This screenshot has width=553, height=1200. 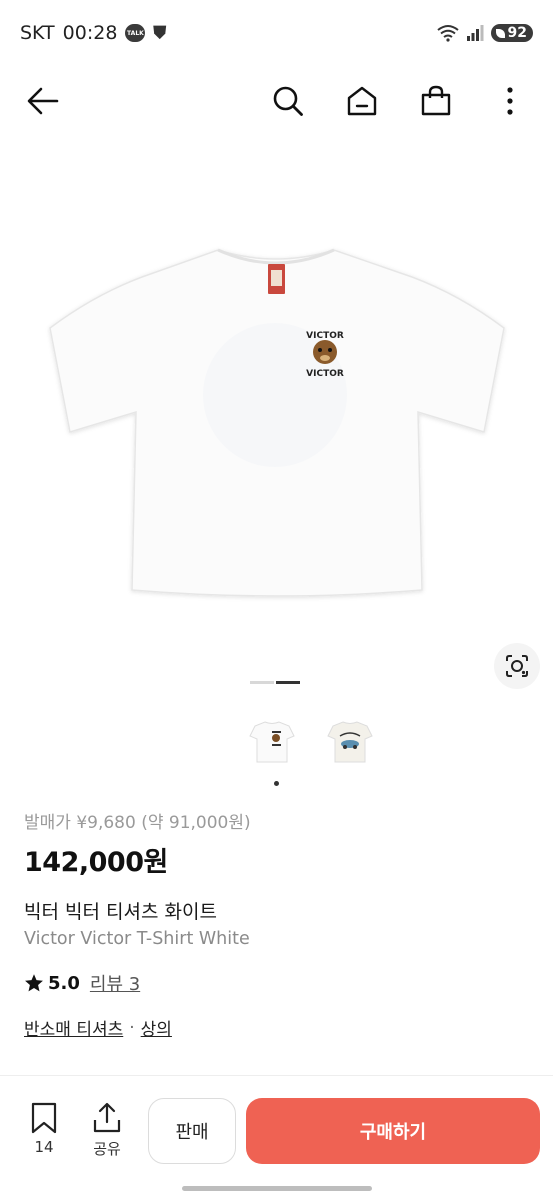 What do you see at coordinates (262, 682) in the screenshot?
I see `pager-segment` at bounding box center [262, 682].